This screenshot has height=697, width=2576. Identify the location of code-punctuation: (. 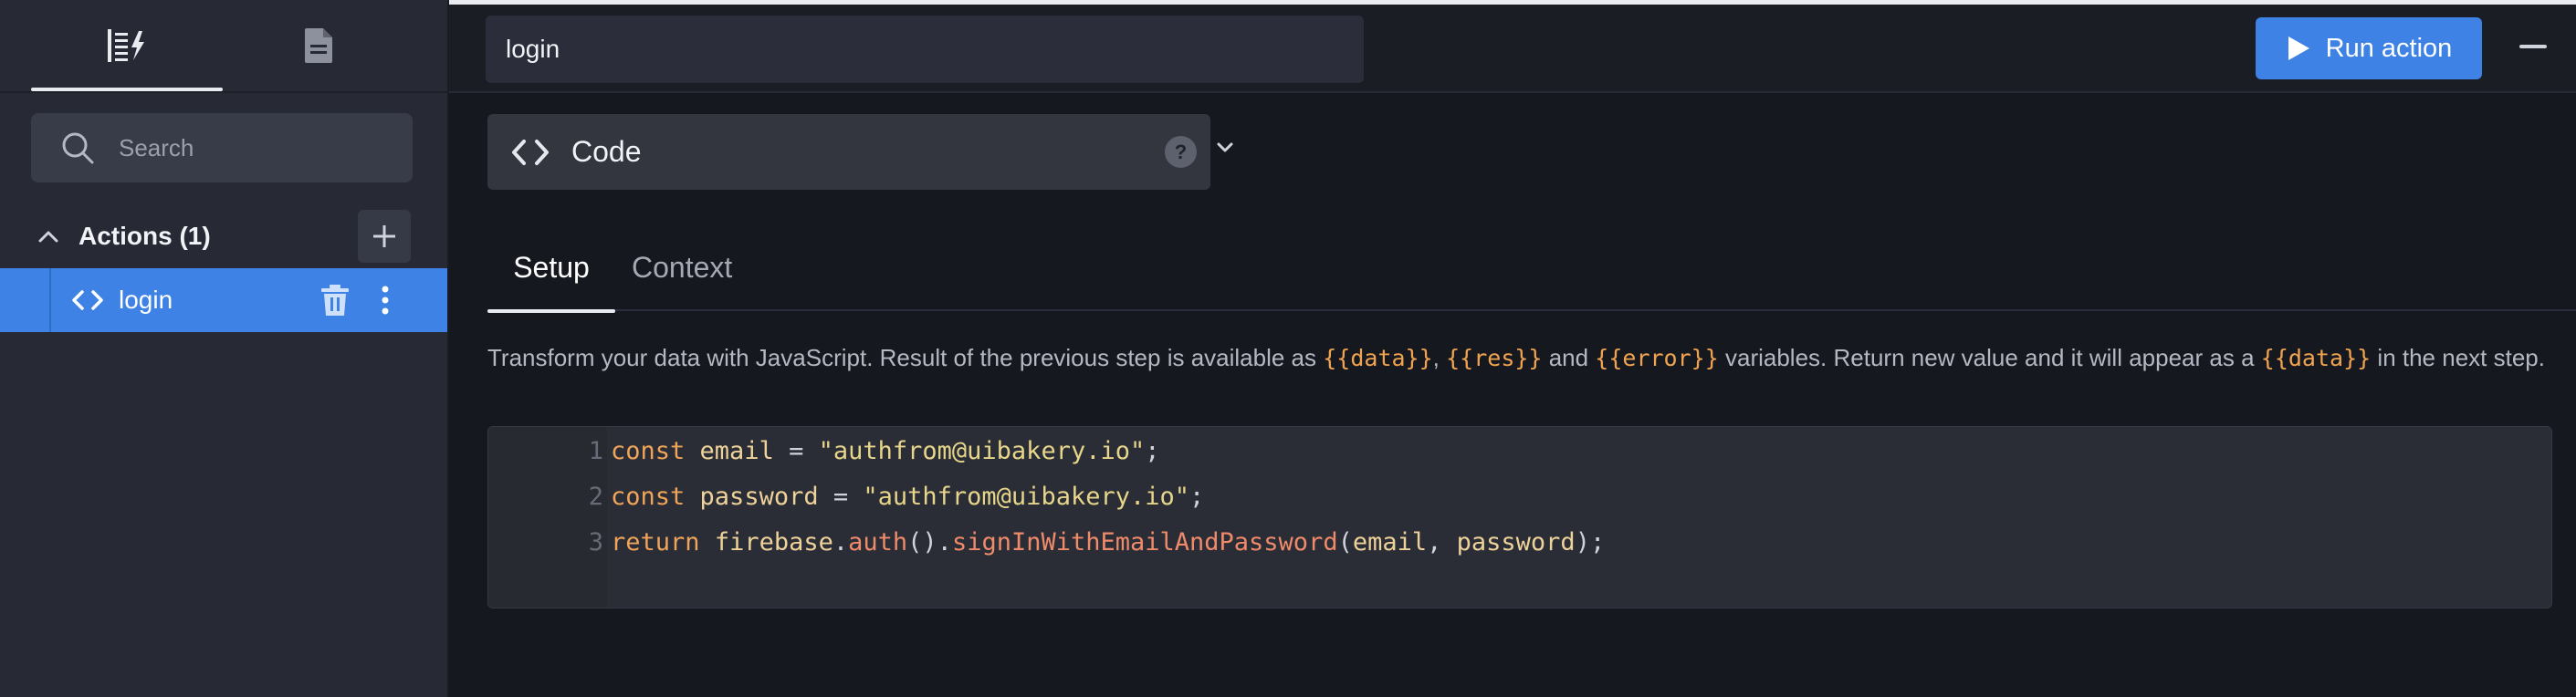
(1345, 542).